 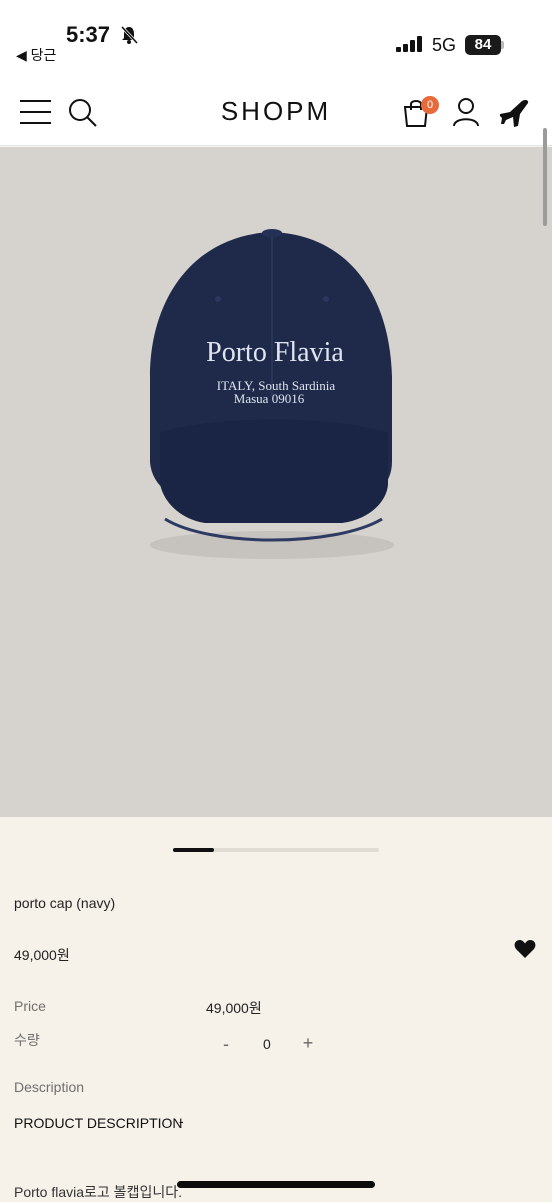 What do you see at coordinates (545, 177) in the screenshot?
I see `page-scrollbar` at bounding box center [545, 177].